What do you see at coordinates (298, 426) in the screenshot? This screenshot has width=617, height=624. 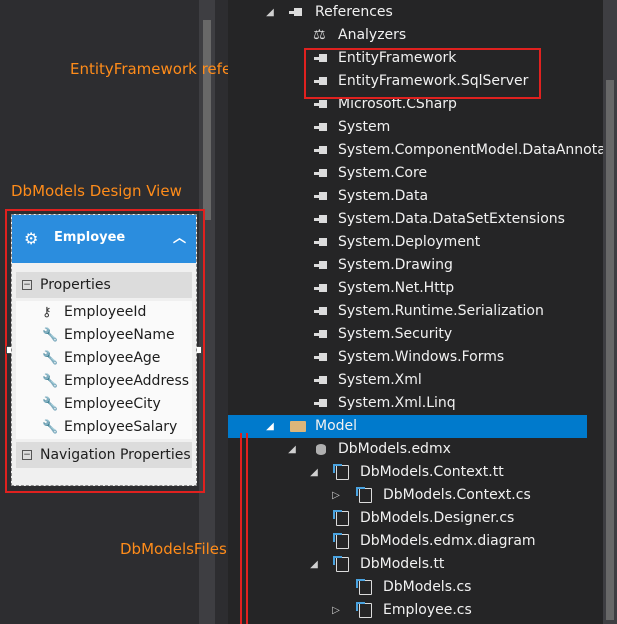 I see `folder-icon` at bounding box center [298, 426].